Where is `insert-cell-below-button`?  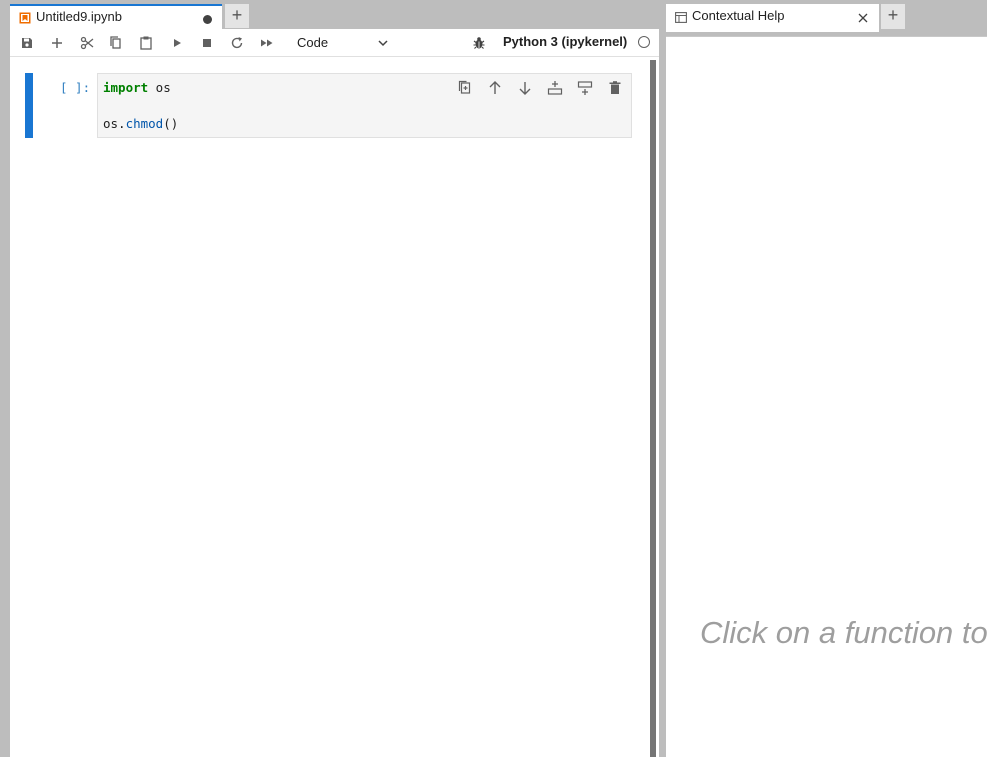
insert-cell-below-button is located at coordinates (585, 88).